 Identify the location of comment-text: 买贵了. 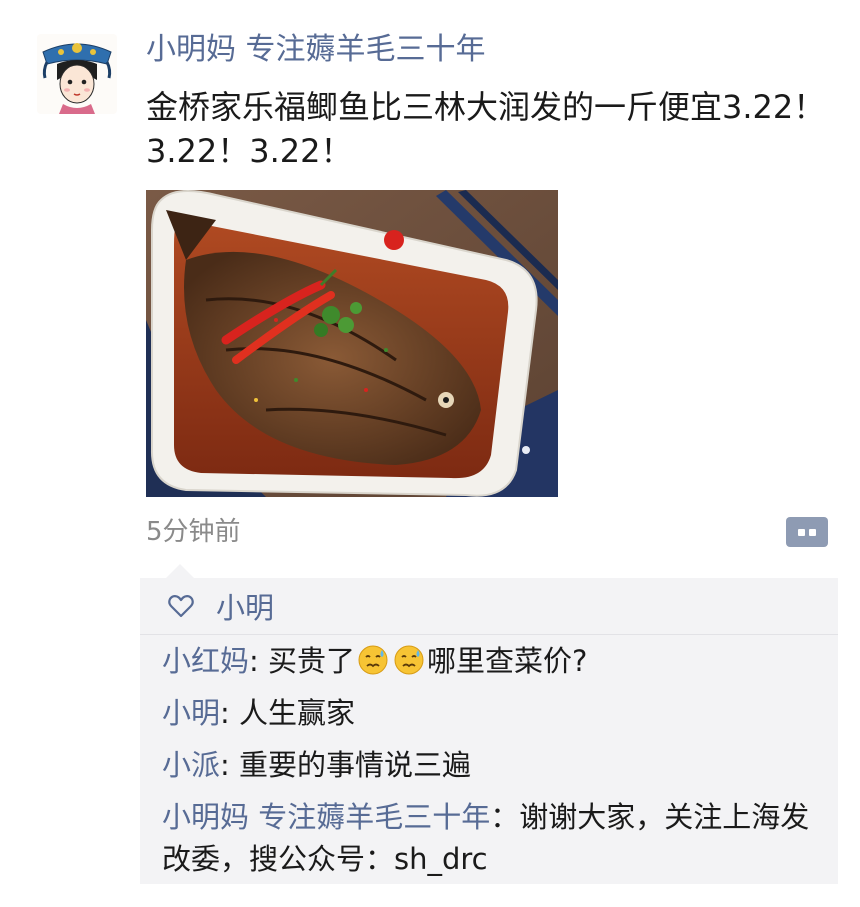
(312, 661).